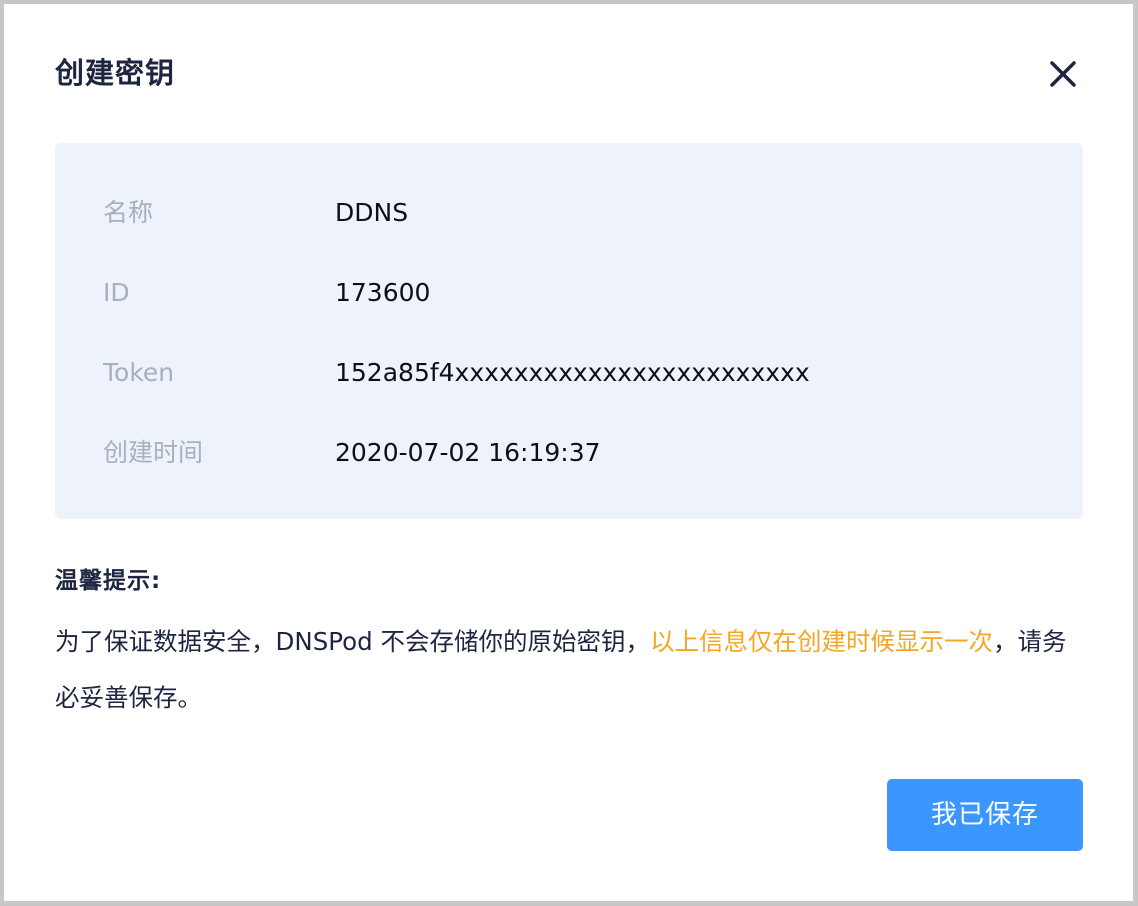 The width and height of the screenshot is (1138, 906). I want to click on name-value: DDNS, so click(372, 212).